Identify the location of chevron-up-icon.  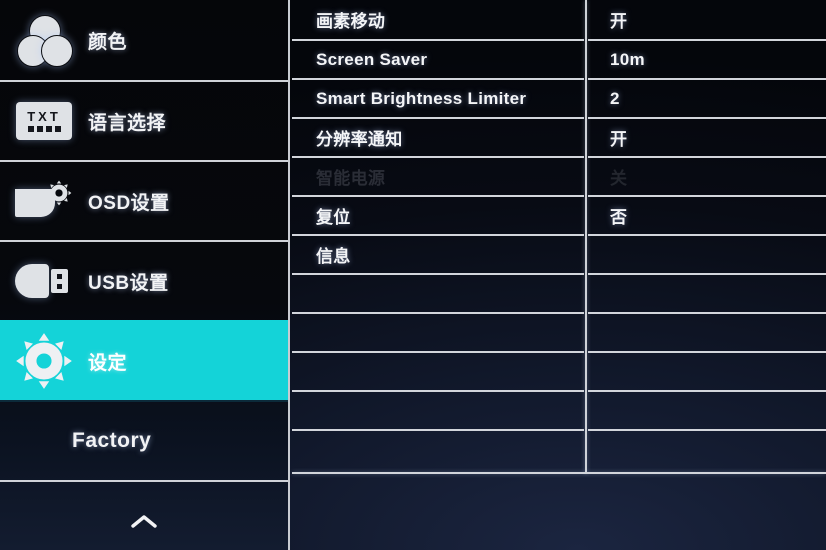
(144, 521).